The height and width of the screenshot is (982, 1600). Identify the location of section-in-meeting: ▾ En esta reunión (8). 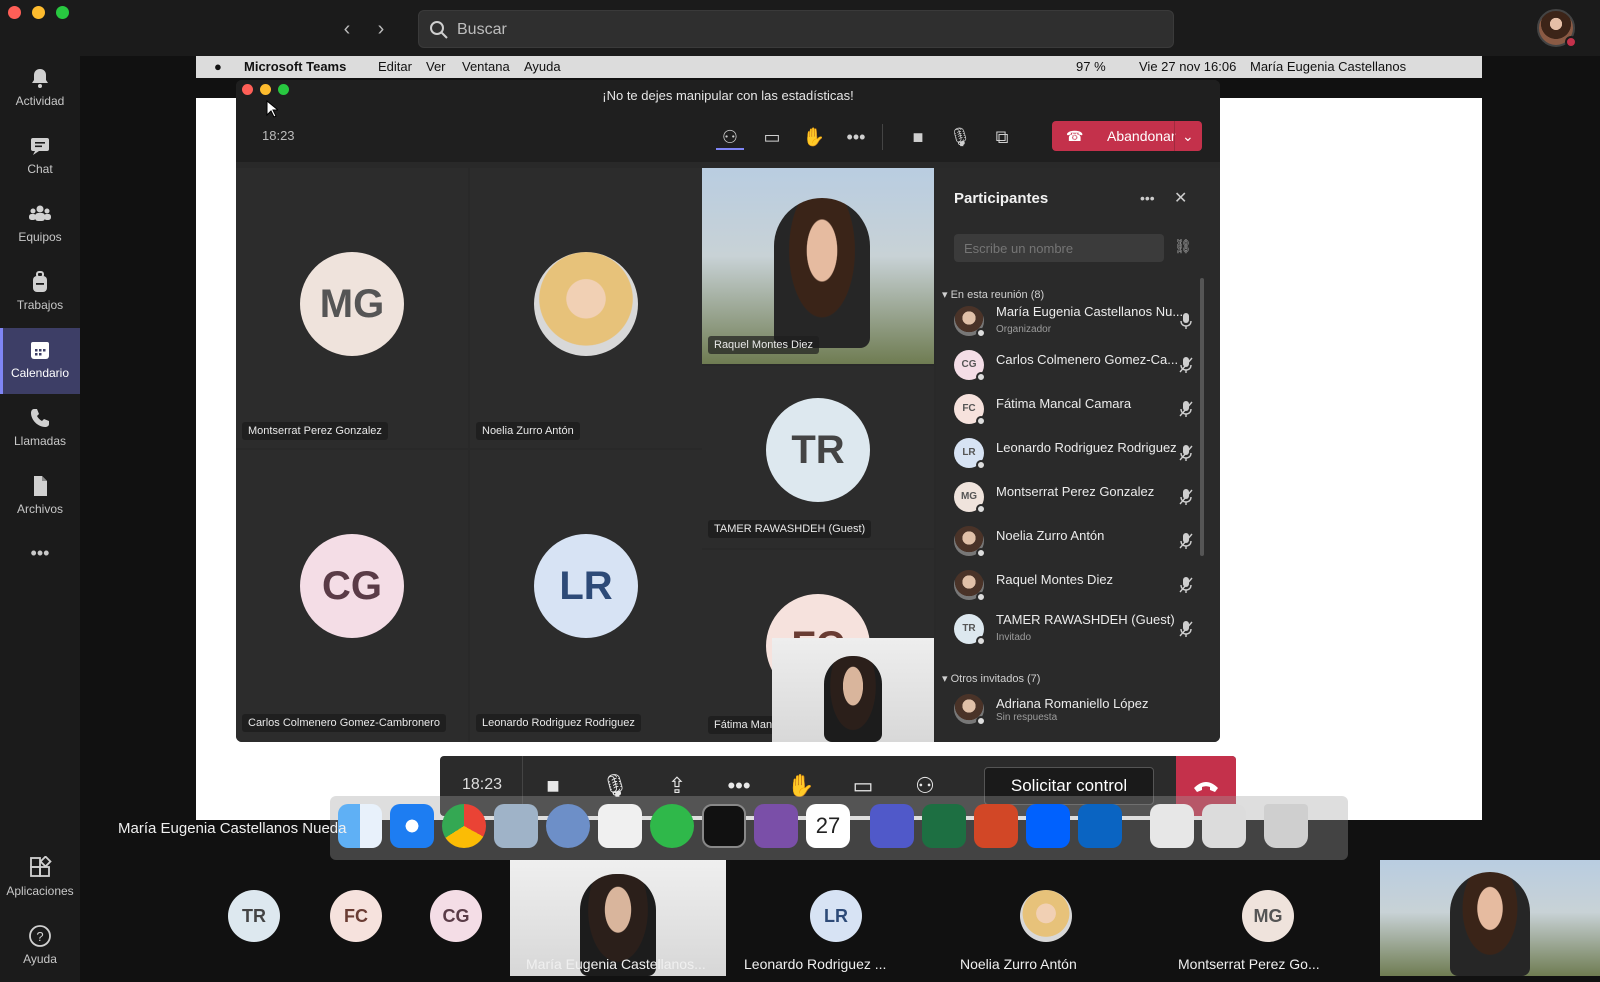
(993, 294).